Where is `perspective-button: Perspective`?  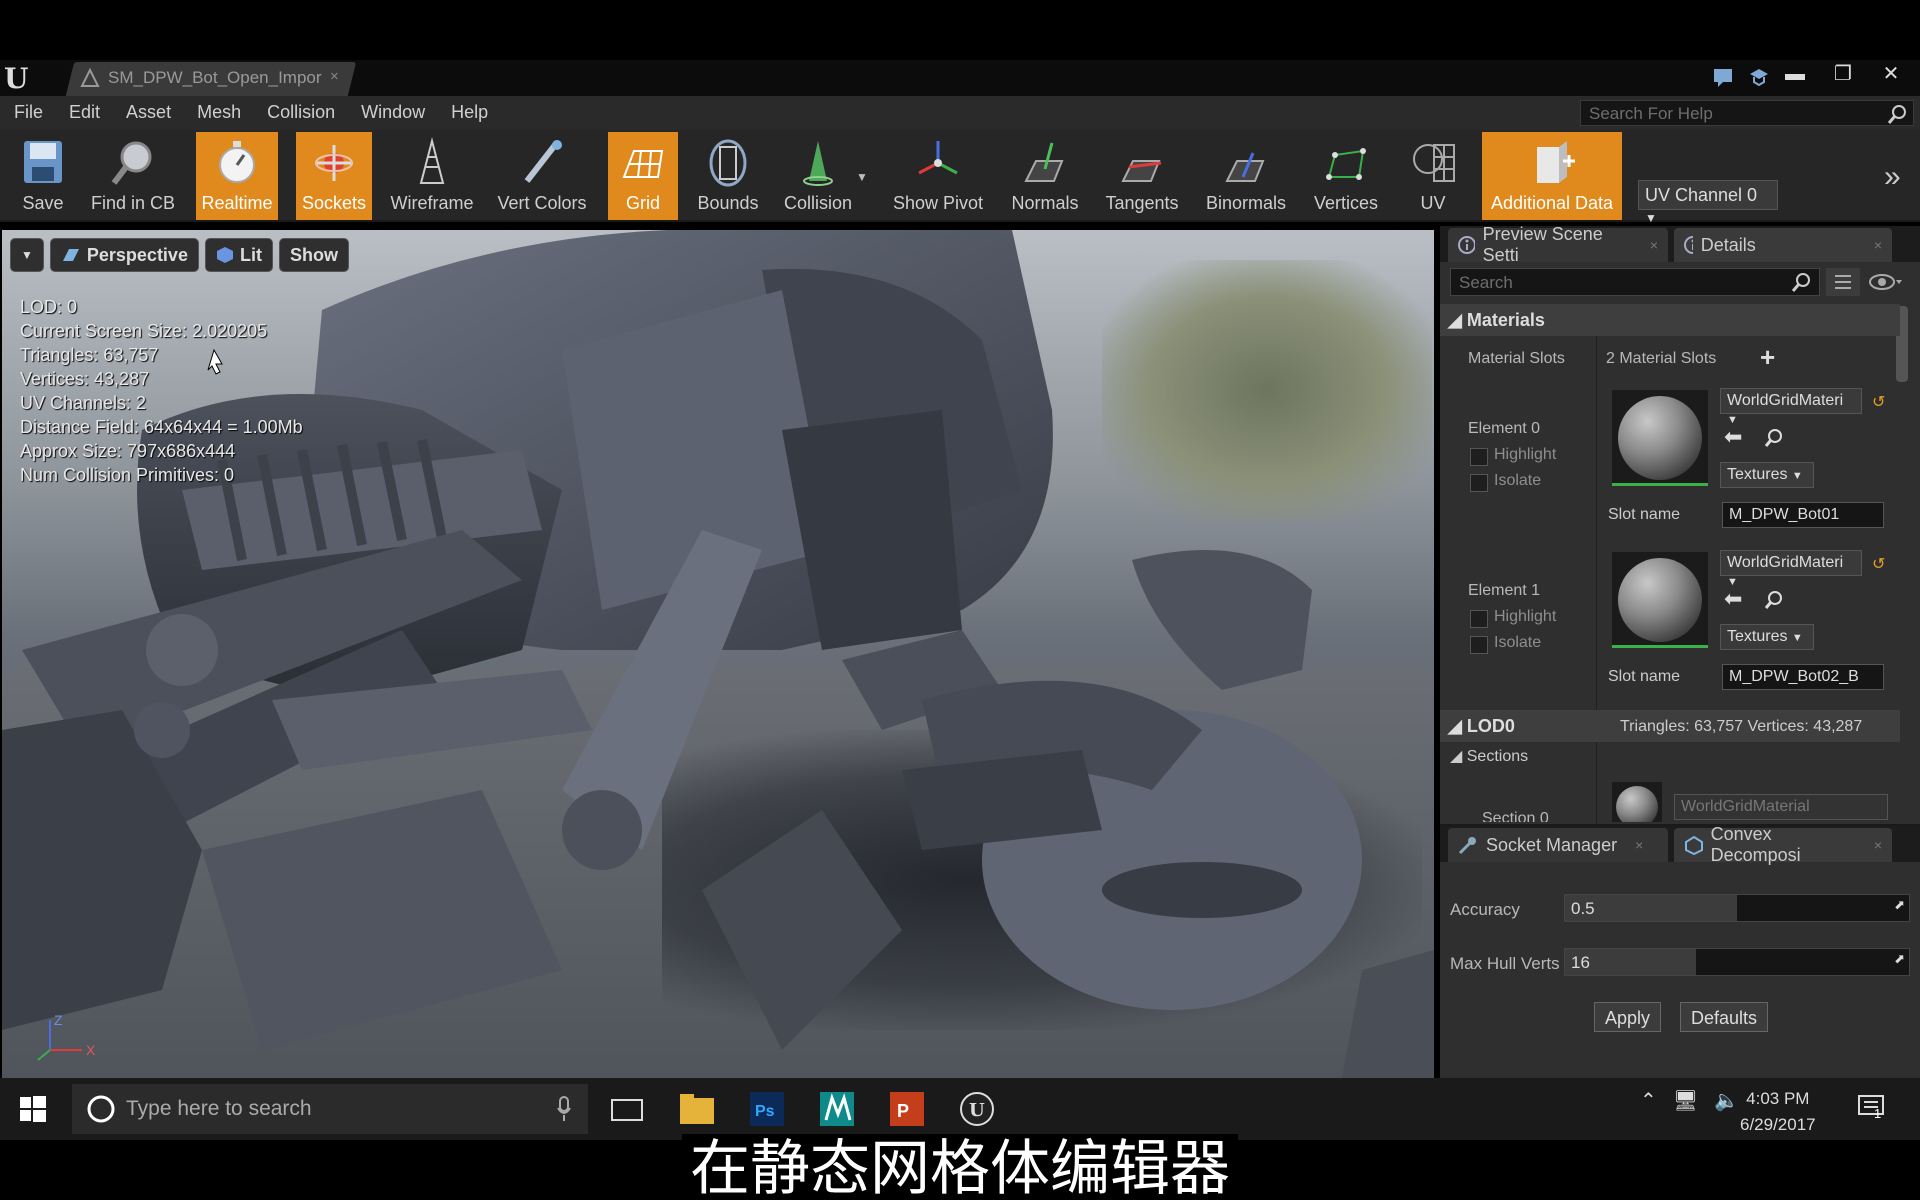 perspective-button: Perspective is located at coordinates (124, 255).